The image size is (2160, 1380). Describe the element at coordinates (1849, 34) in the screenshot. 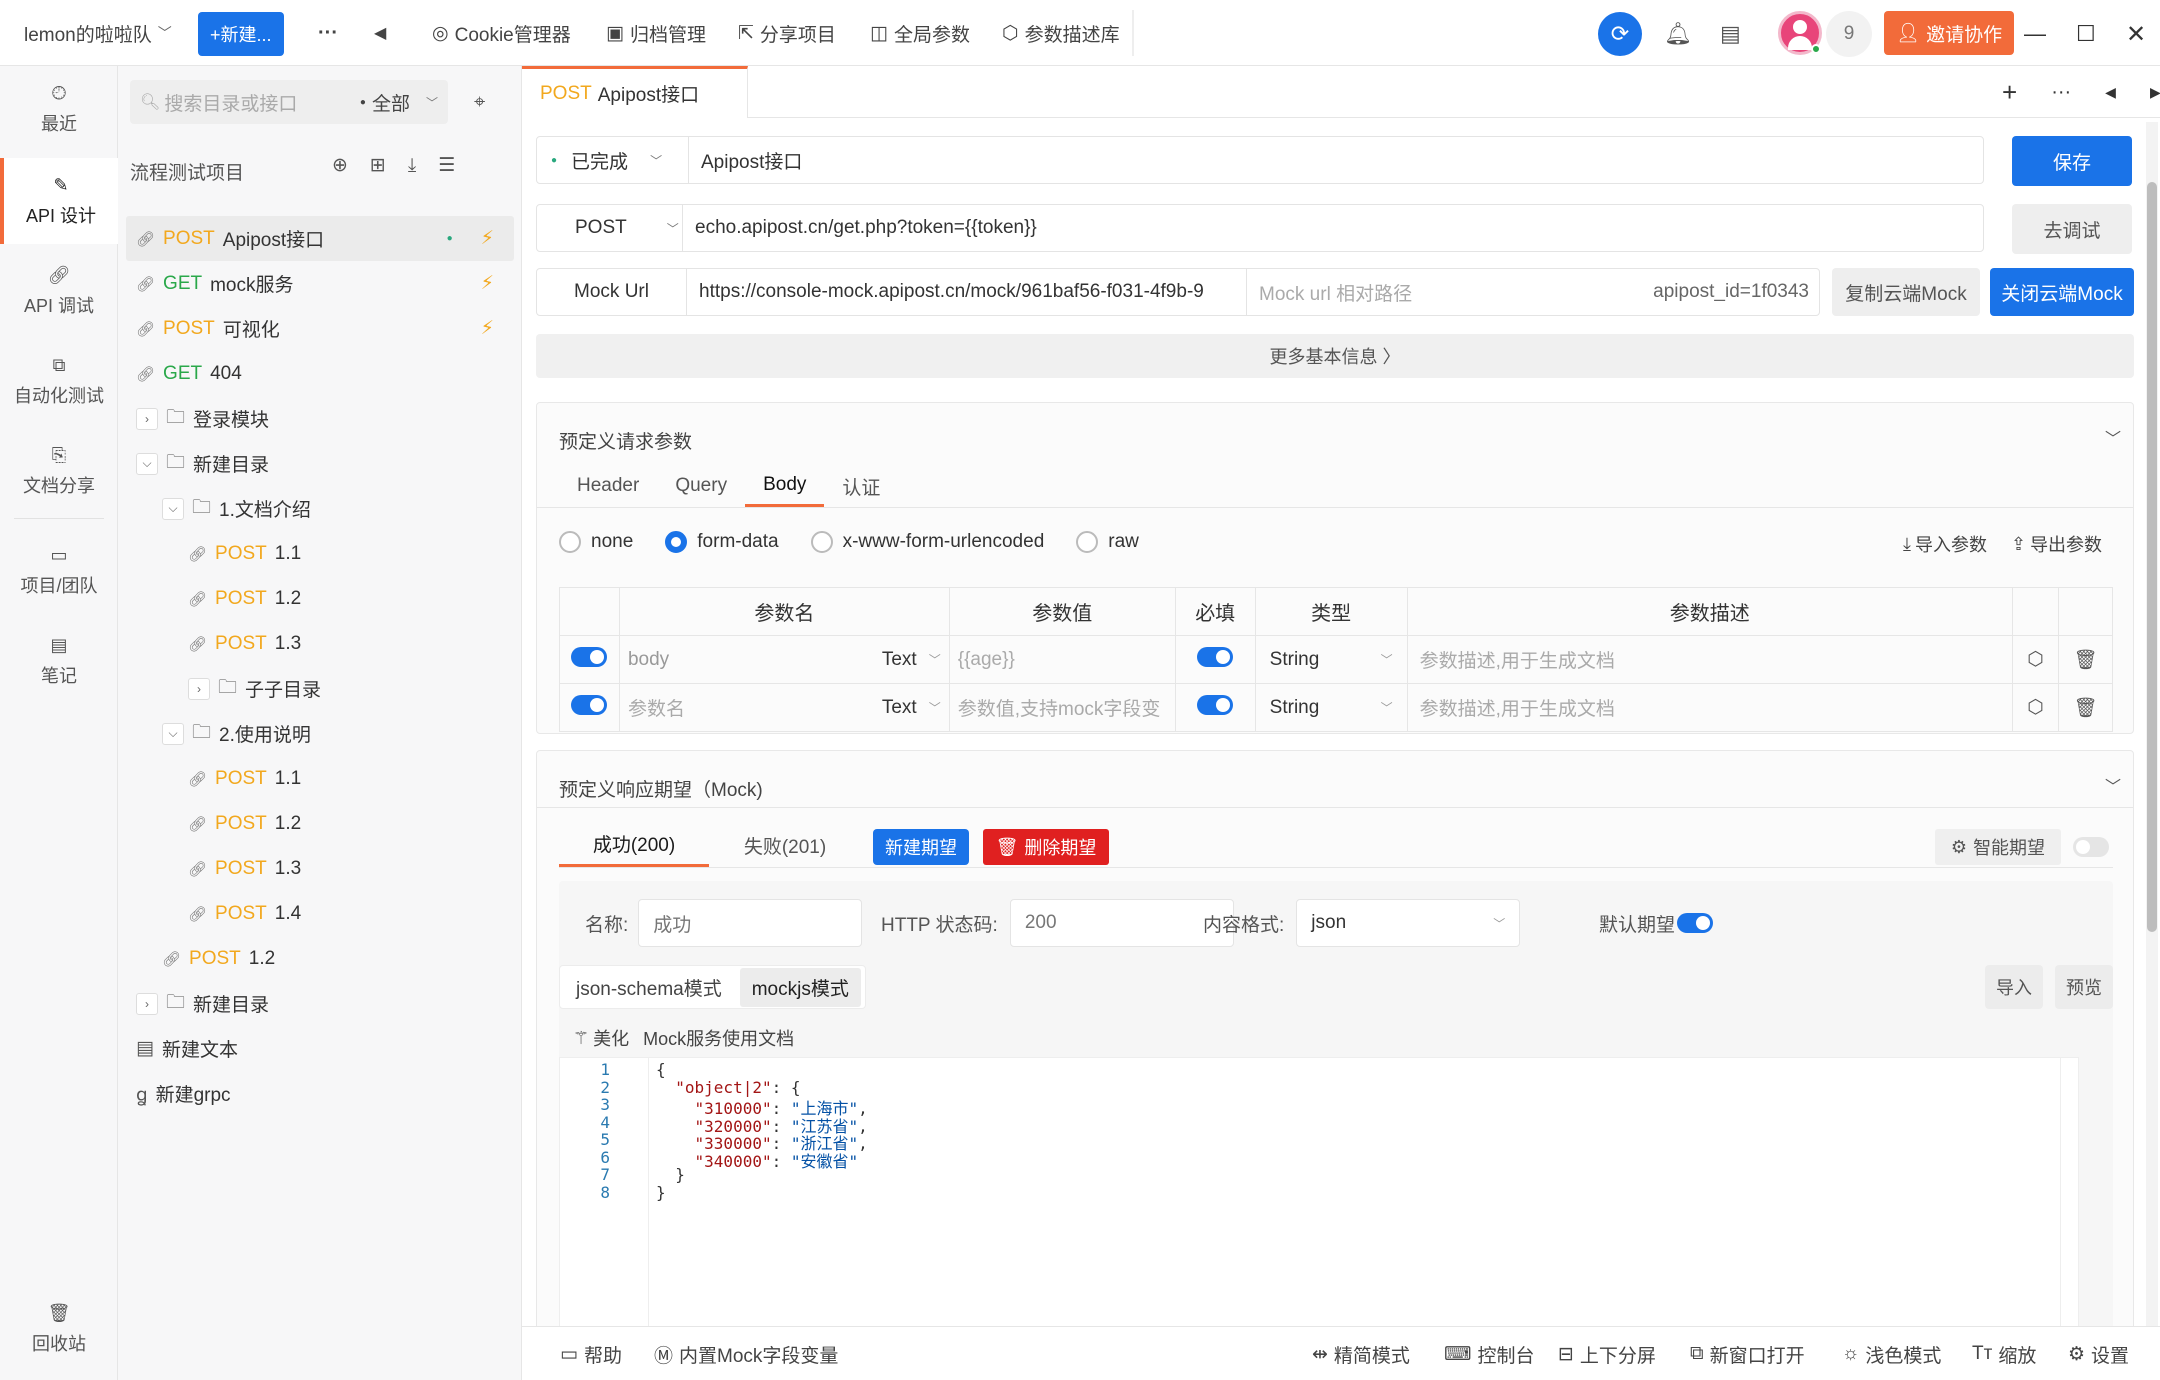

I see `member-count: 9` at that location.